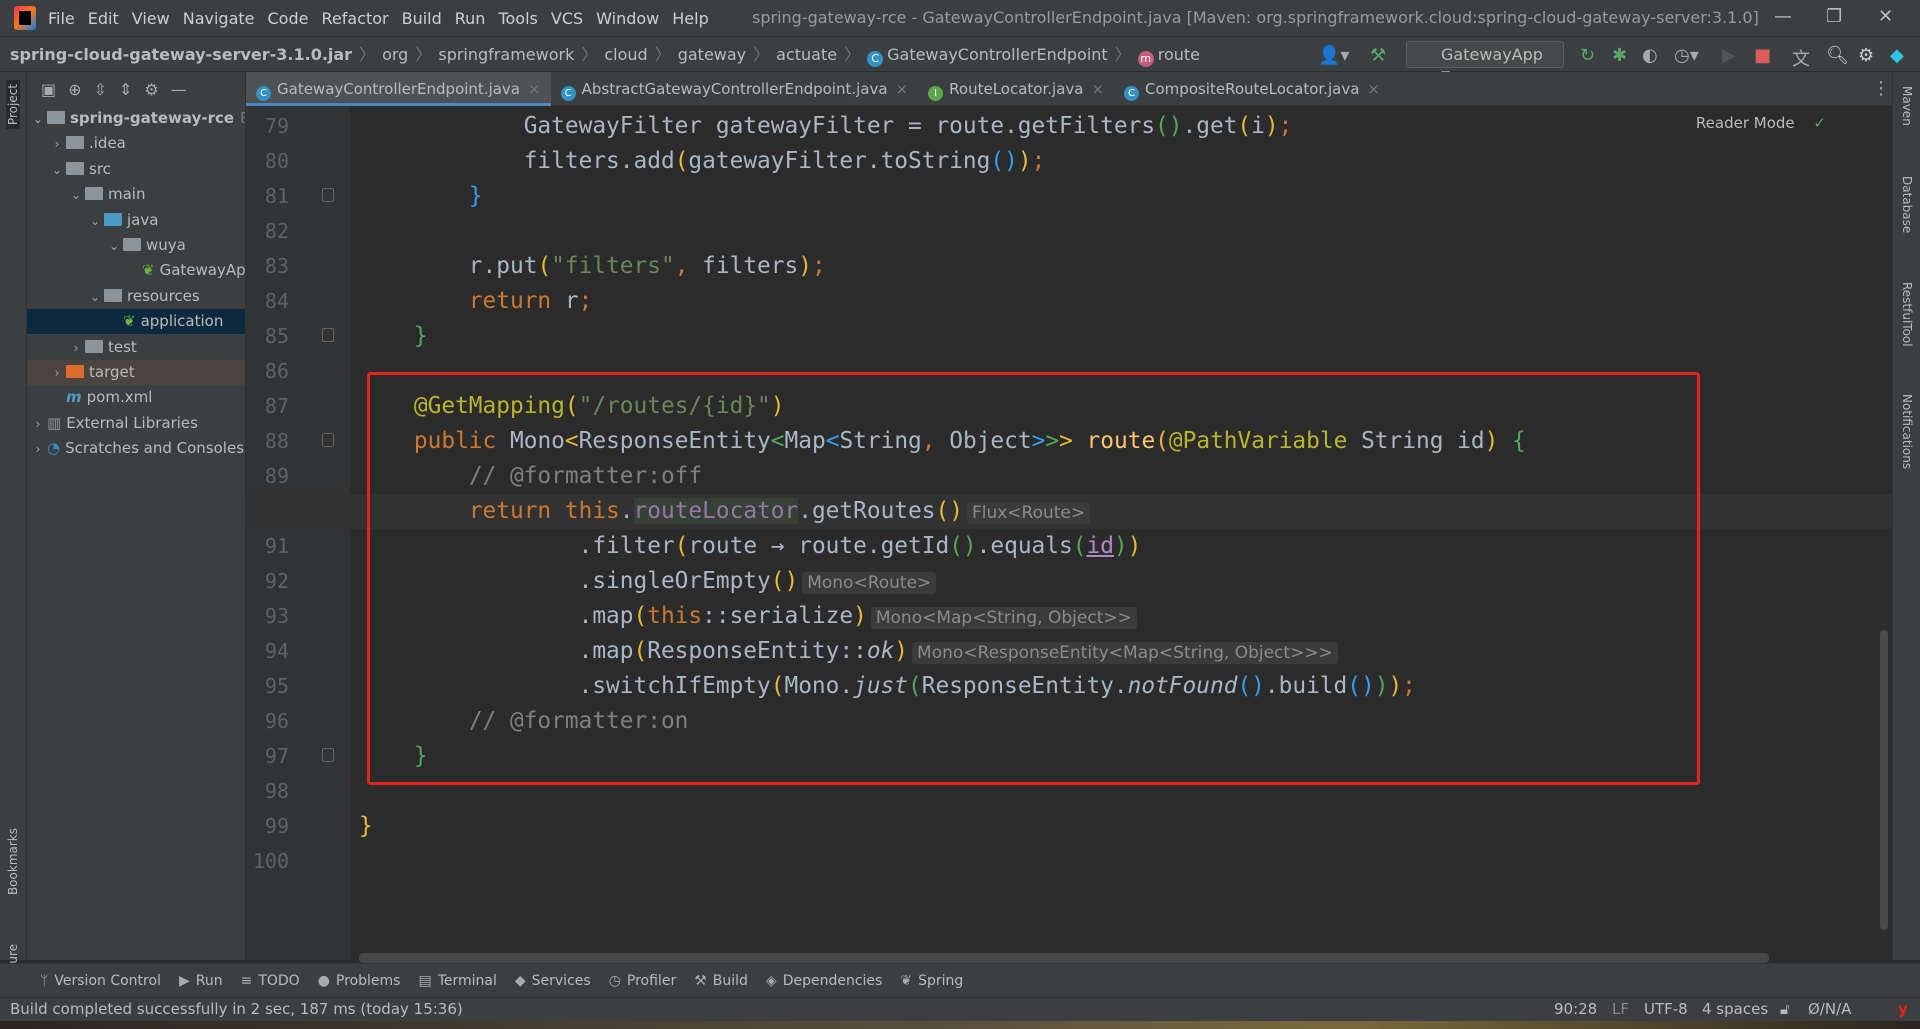 The height and width of the screenshot is (1029, 1920). What do you see at coordinates (735, 89) in the screenshot?
I see `editor-tab: C AbstractGatewayControllerEndpoint.java ×` at bounding box center [735, 89].